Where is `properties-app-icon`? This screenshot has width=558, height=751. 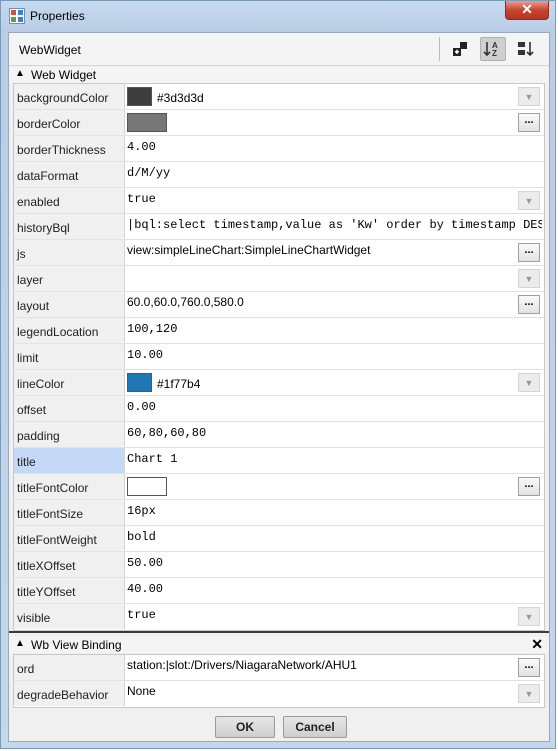
properties-app-icon is located at coordinates (17, 16).